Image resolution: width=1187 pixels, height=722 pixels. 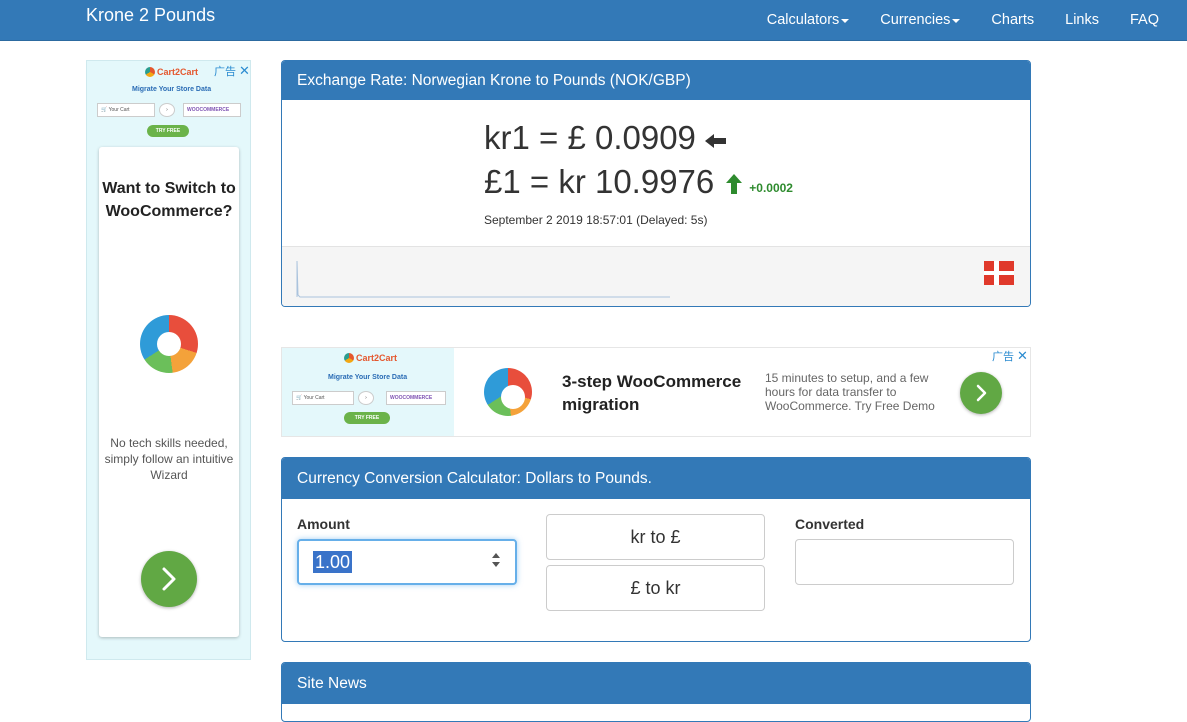 I want to click on sparkline-strip, so click(x=656, y=276).